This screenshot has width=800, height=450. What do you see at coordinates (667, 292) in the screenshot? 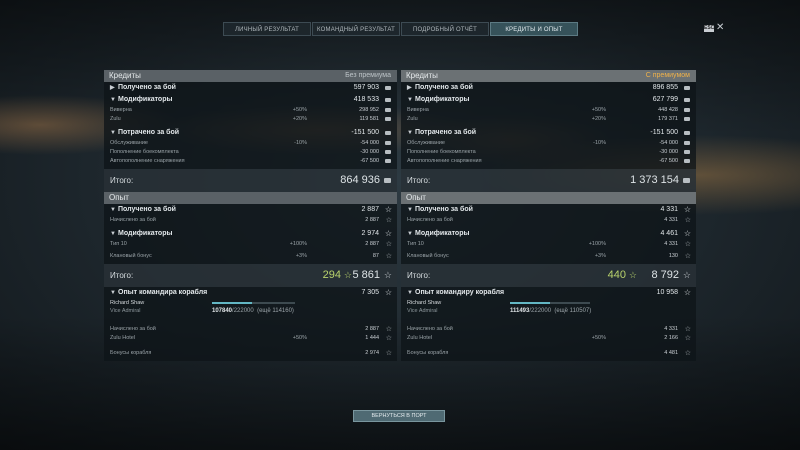
I see `commander-xp-value: 10 958` at bounding box center [667, 292].